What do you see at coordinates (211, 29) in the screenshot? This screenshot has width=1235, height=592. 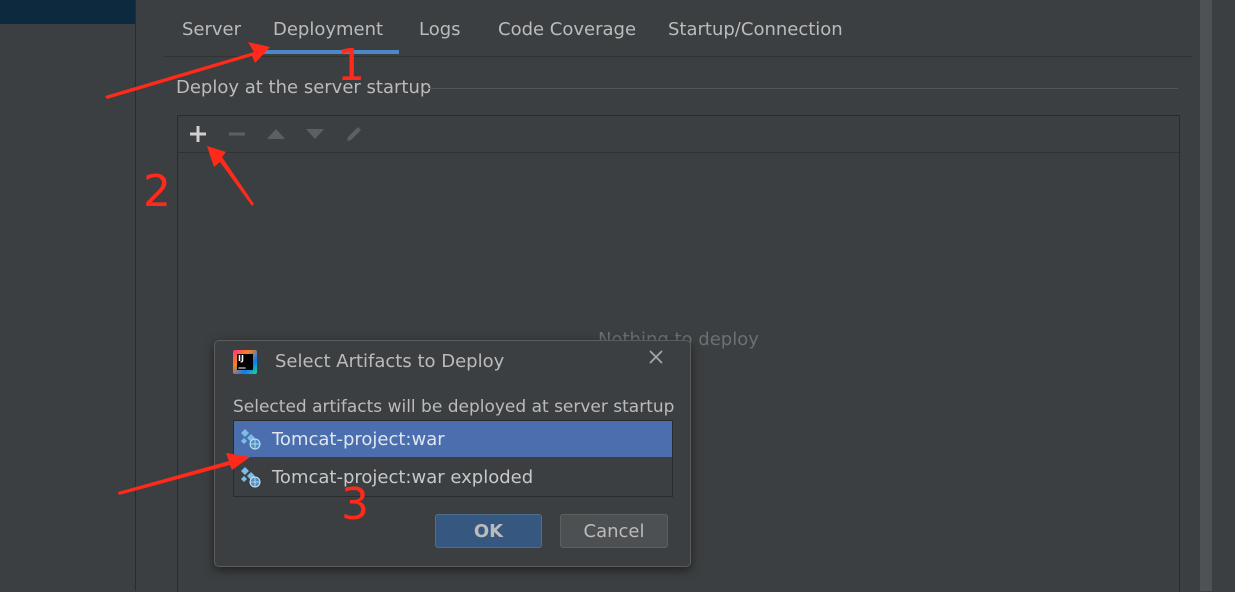 I see `tab-server: Server` at bounding box center [211, 29].